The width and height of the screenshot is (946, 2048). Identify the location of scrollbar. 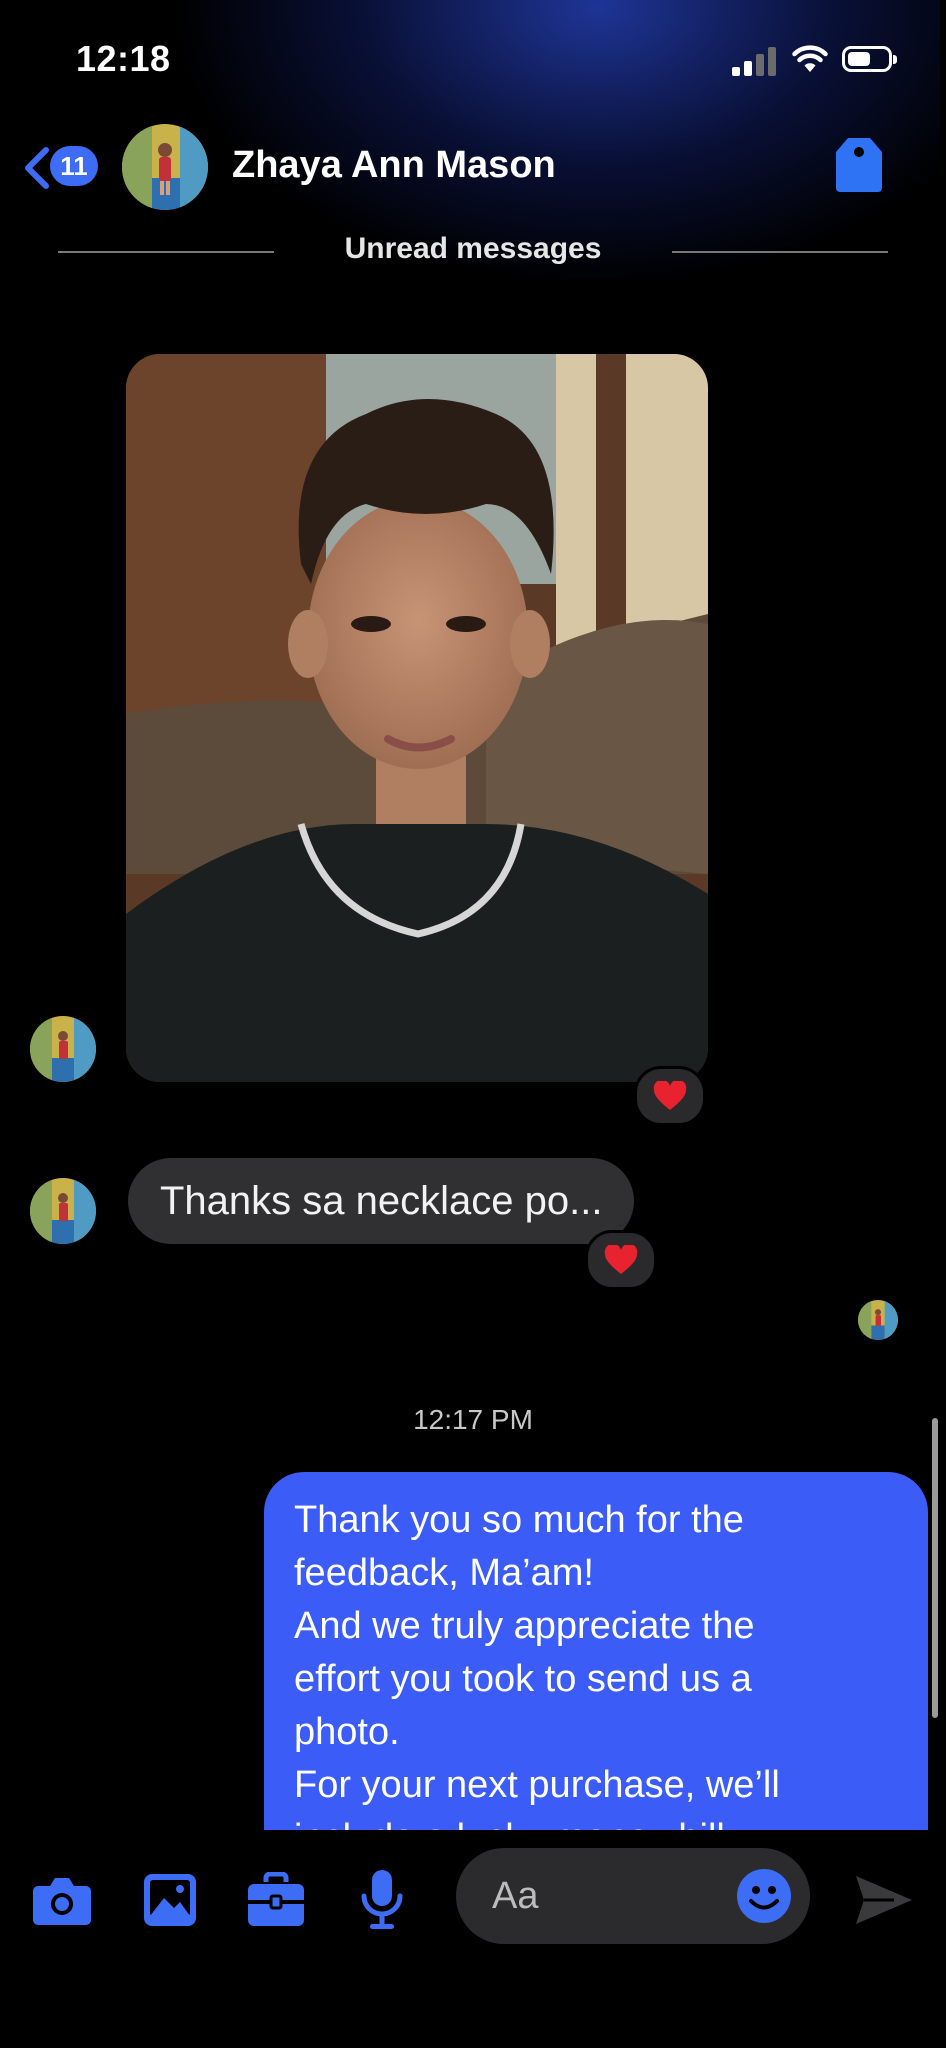
(935, 1568).